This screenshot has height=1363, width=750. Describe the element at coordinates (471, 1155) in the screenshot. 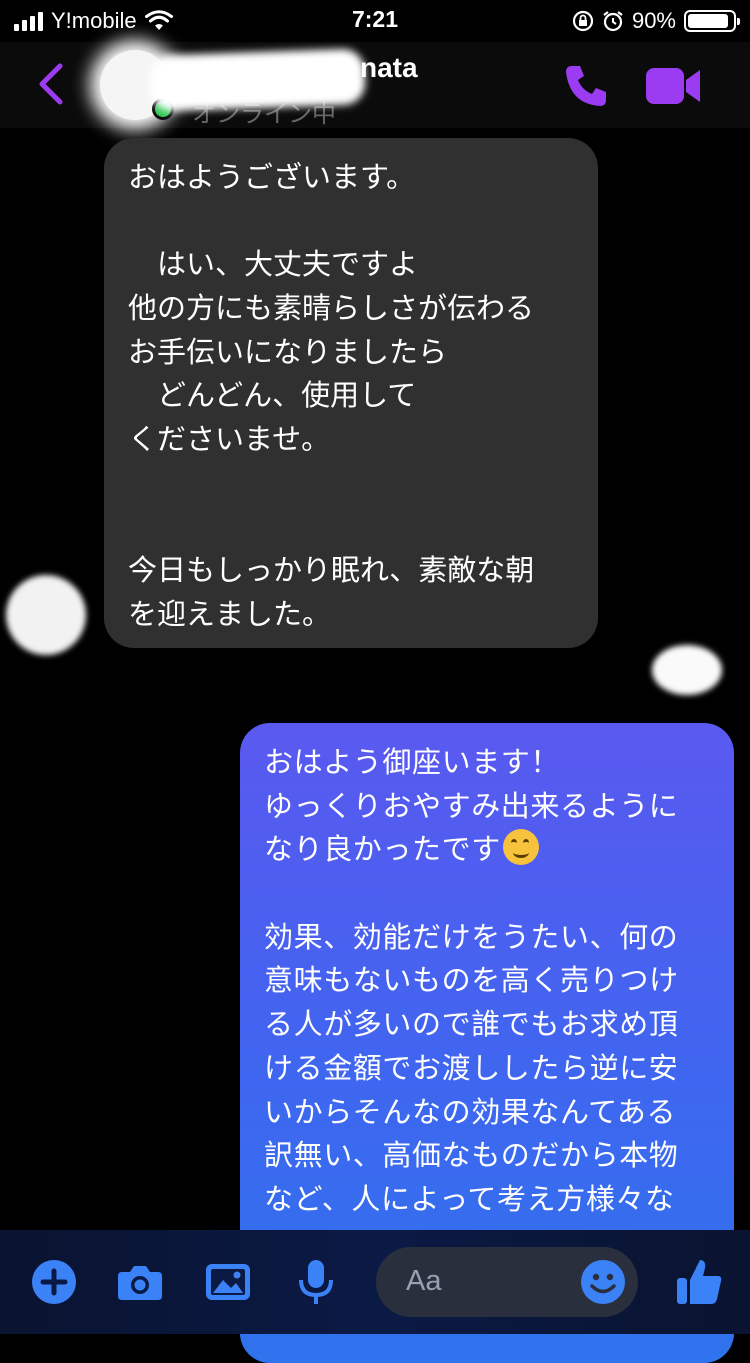

I see `message-line: 訳無い、高価なものだから本物` at that location.